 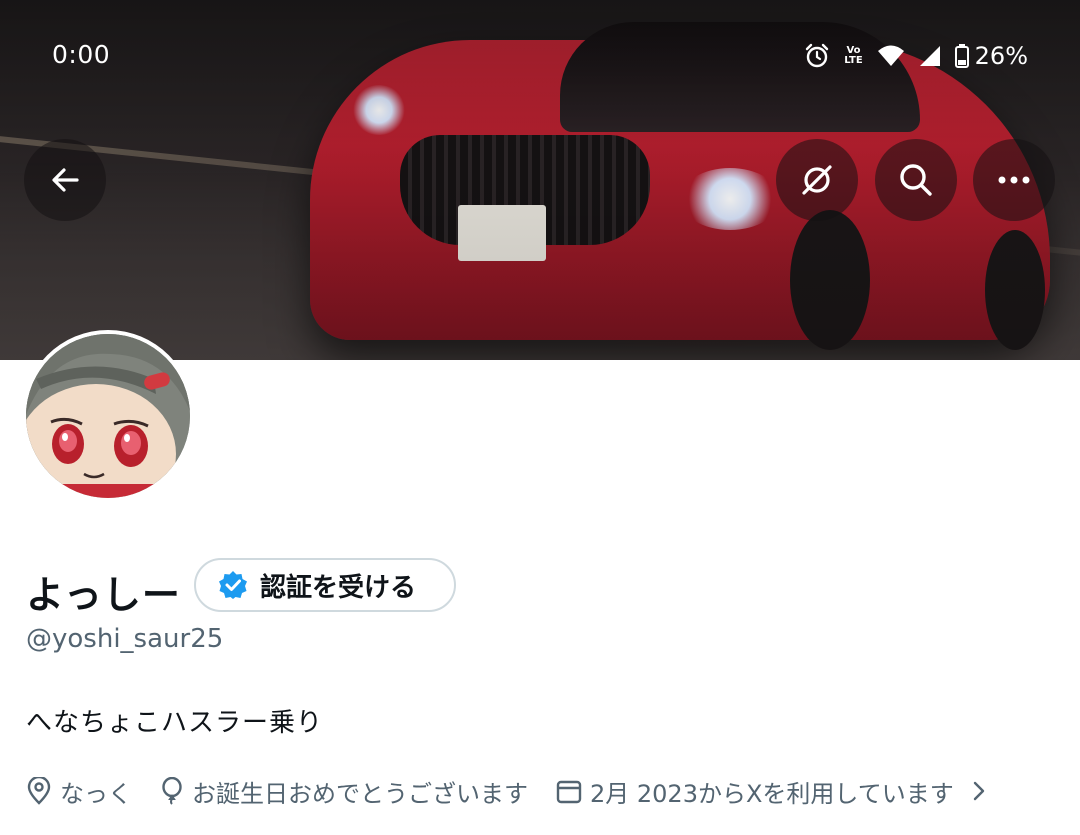 I want to click on more-button, so click(x=1014, y=180).